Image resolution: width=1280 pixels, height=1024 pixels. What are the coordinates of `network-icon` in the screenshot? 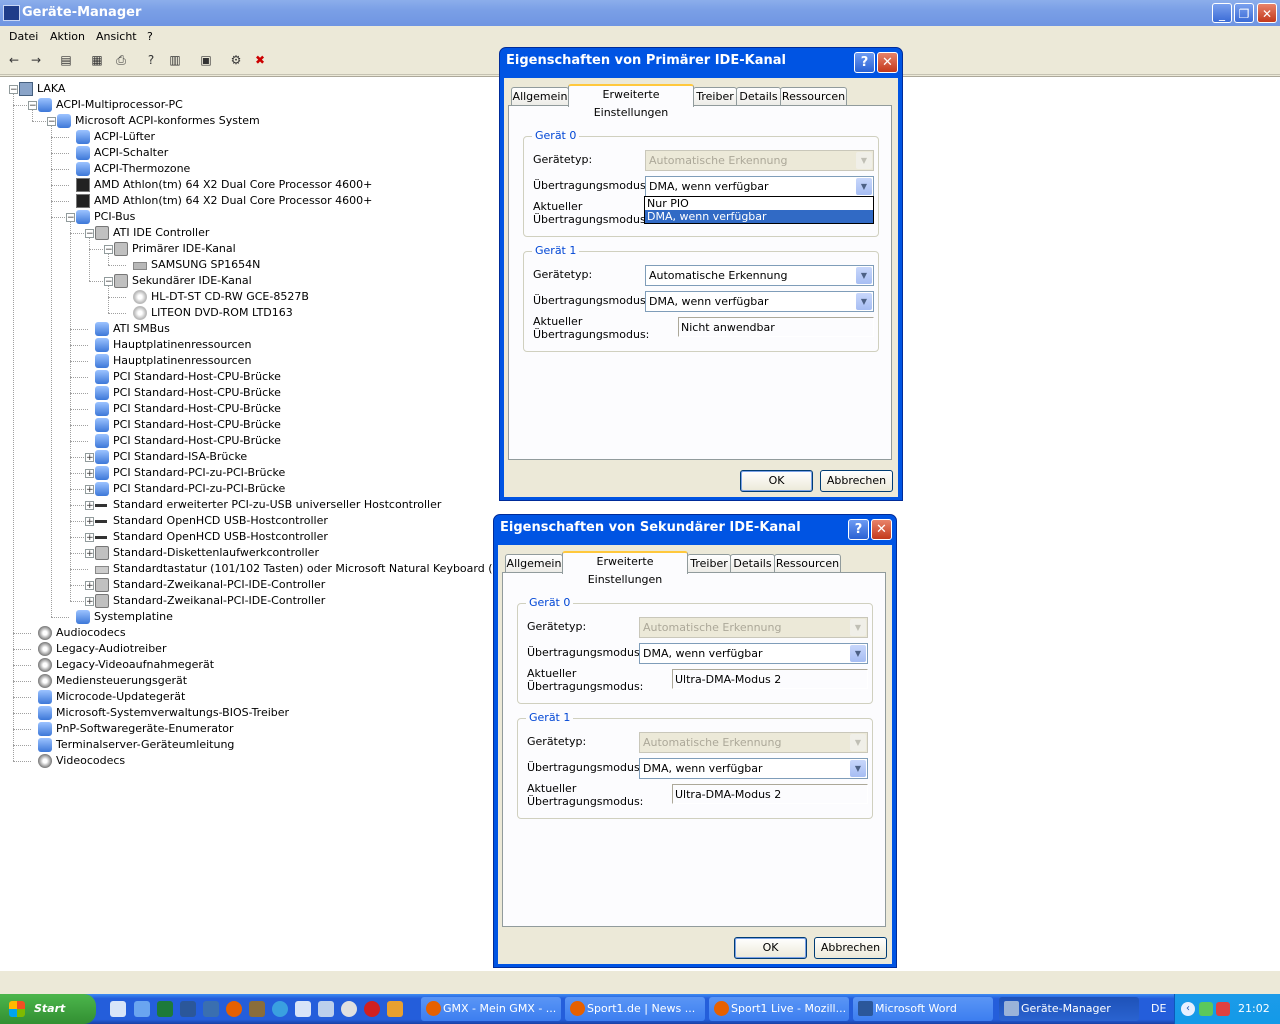 It's located at (1206, 1009).